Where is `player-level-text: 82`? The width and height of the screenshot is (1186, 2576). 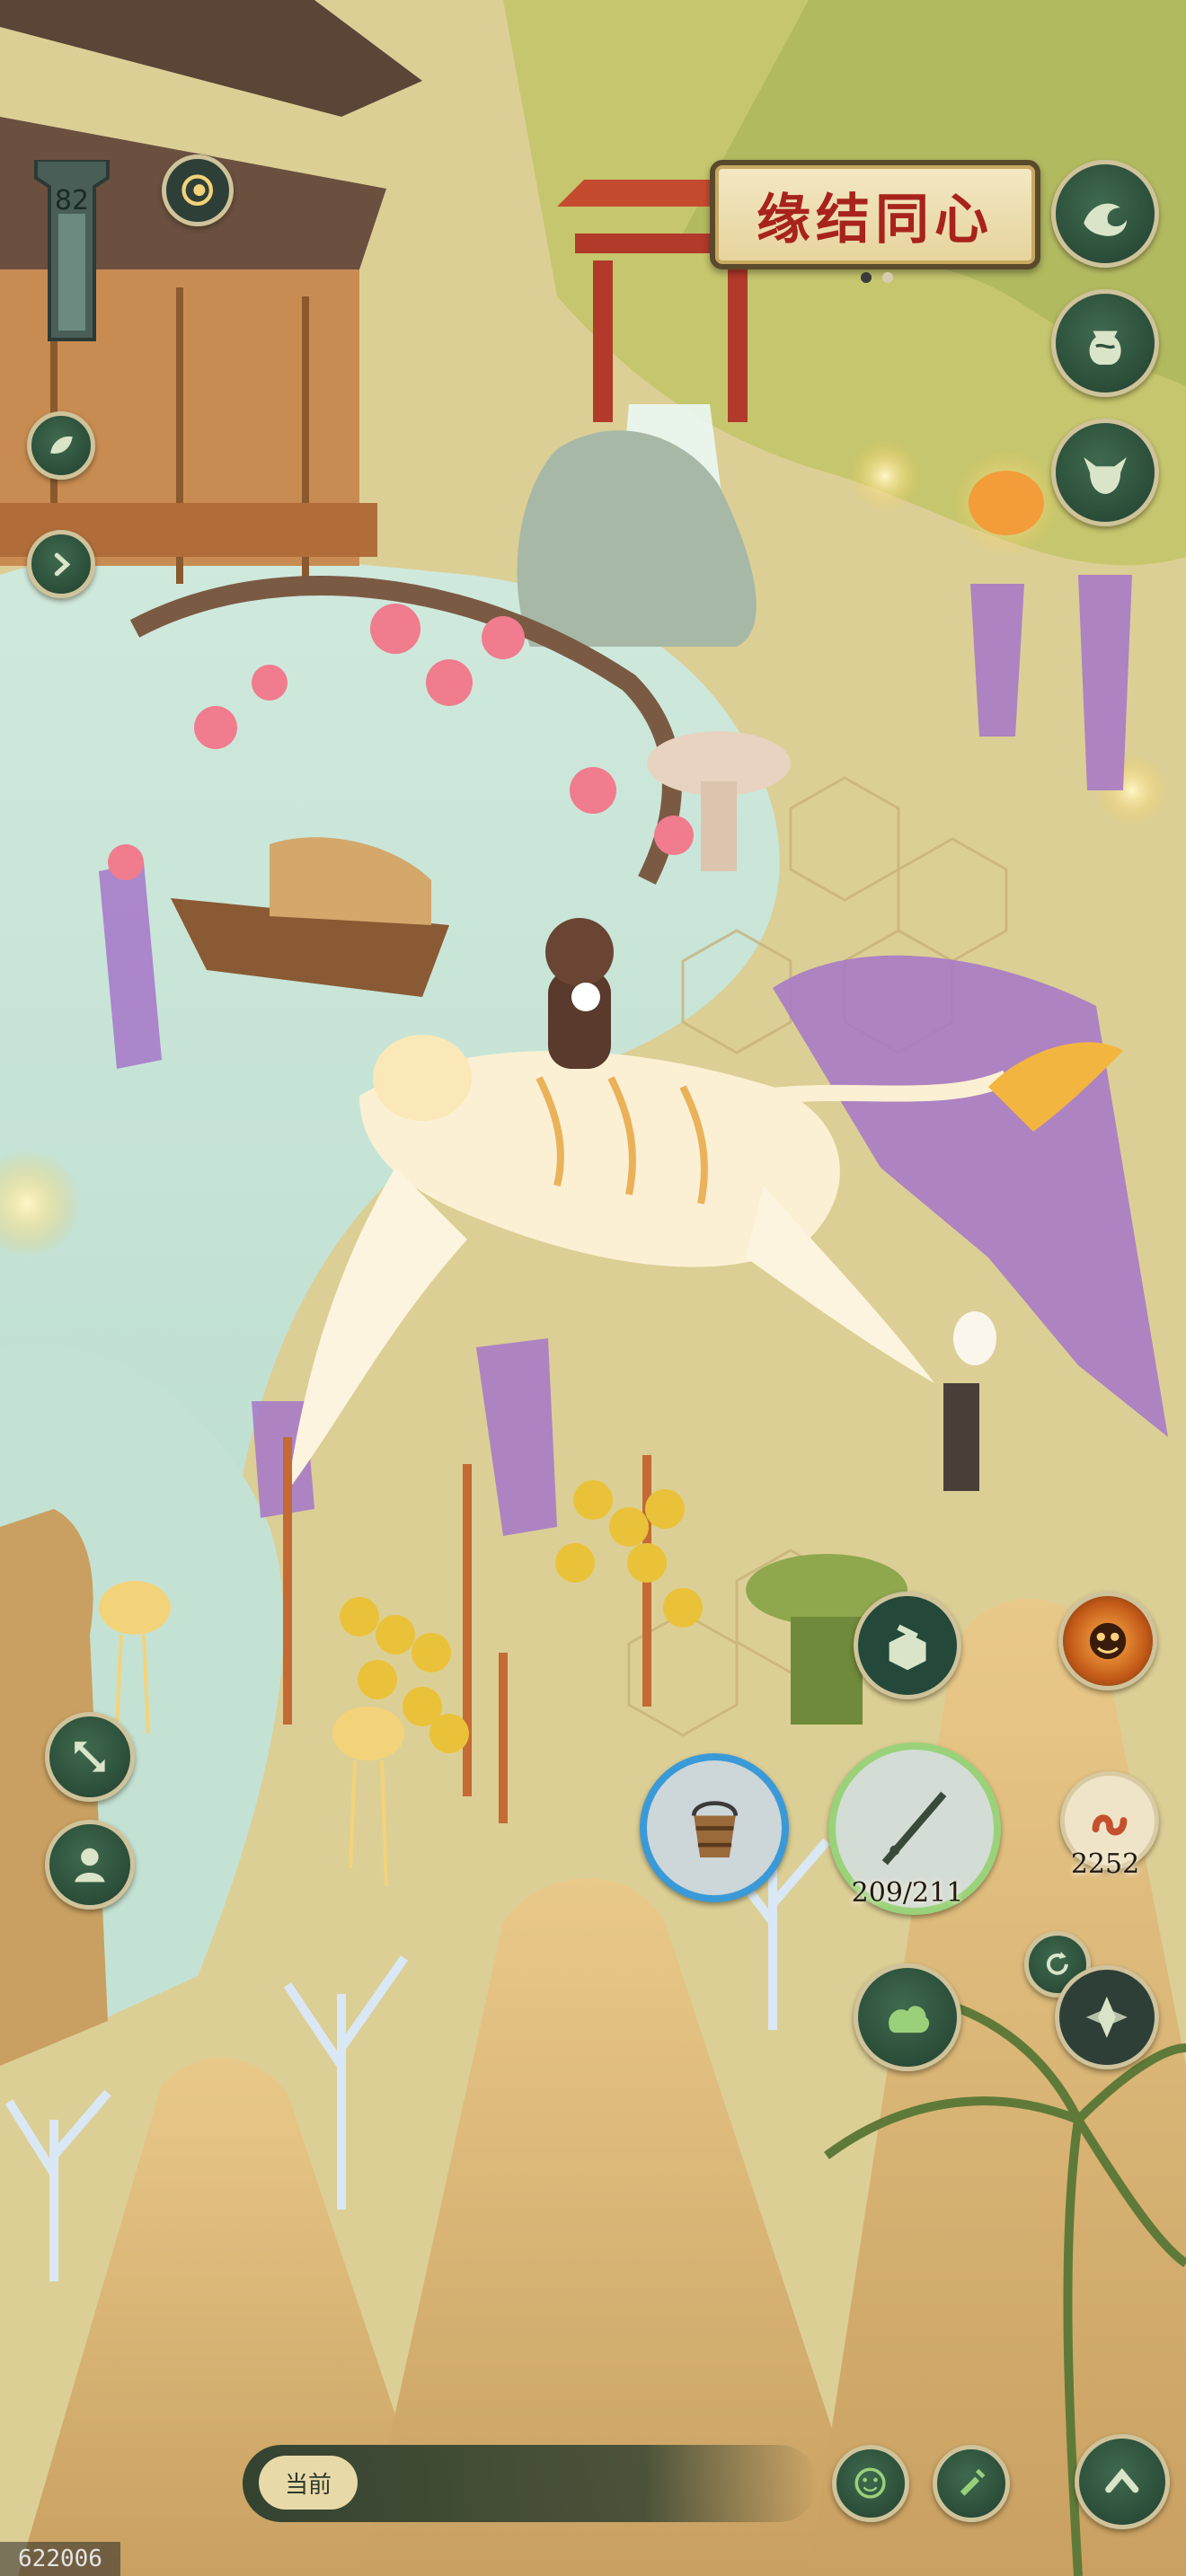 player-level-text: 82 is located at coordinates (72, 200).